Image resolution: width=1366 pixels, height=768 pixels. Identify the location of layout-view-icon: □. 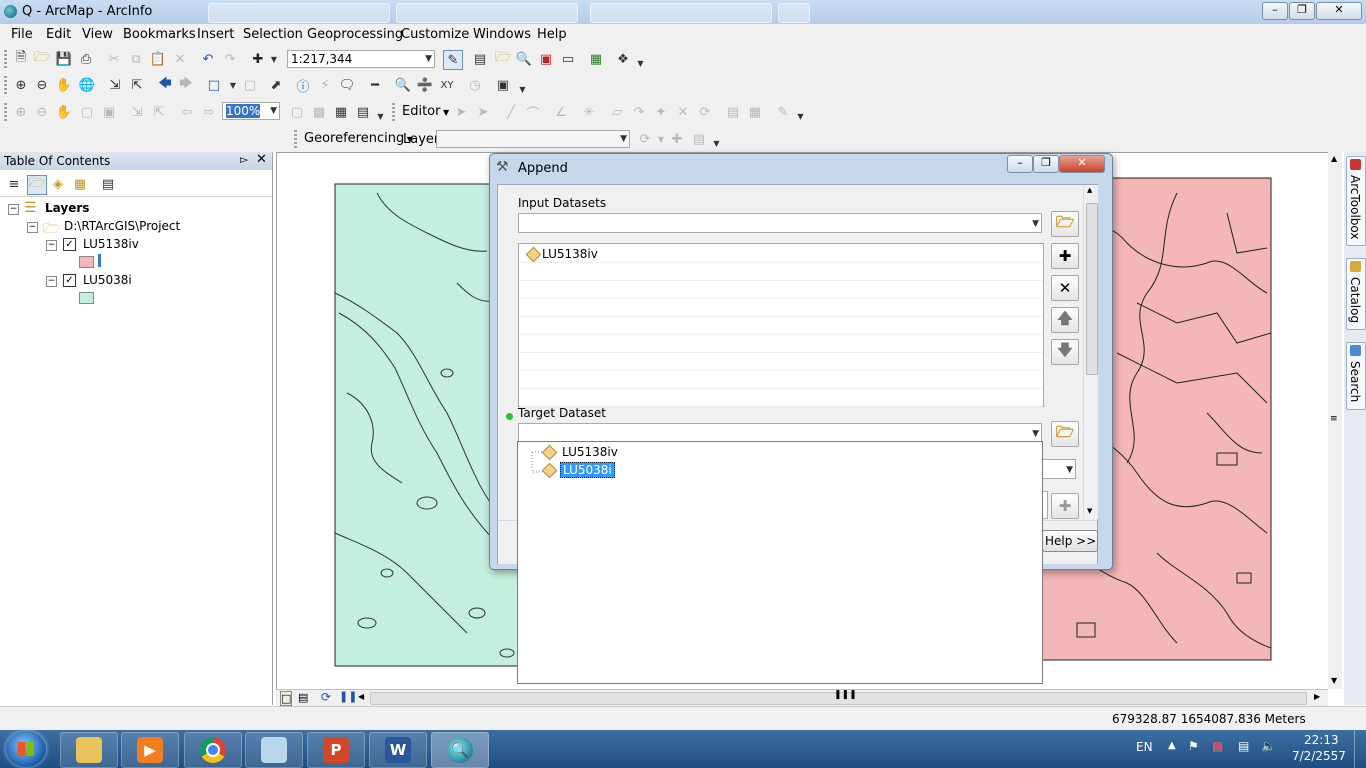
(286, 698).